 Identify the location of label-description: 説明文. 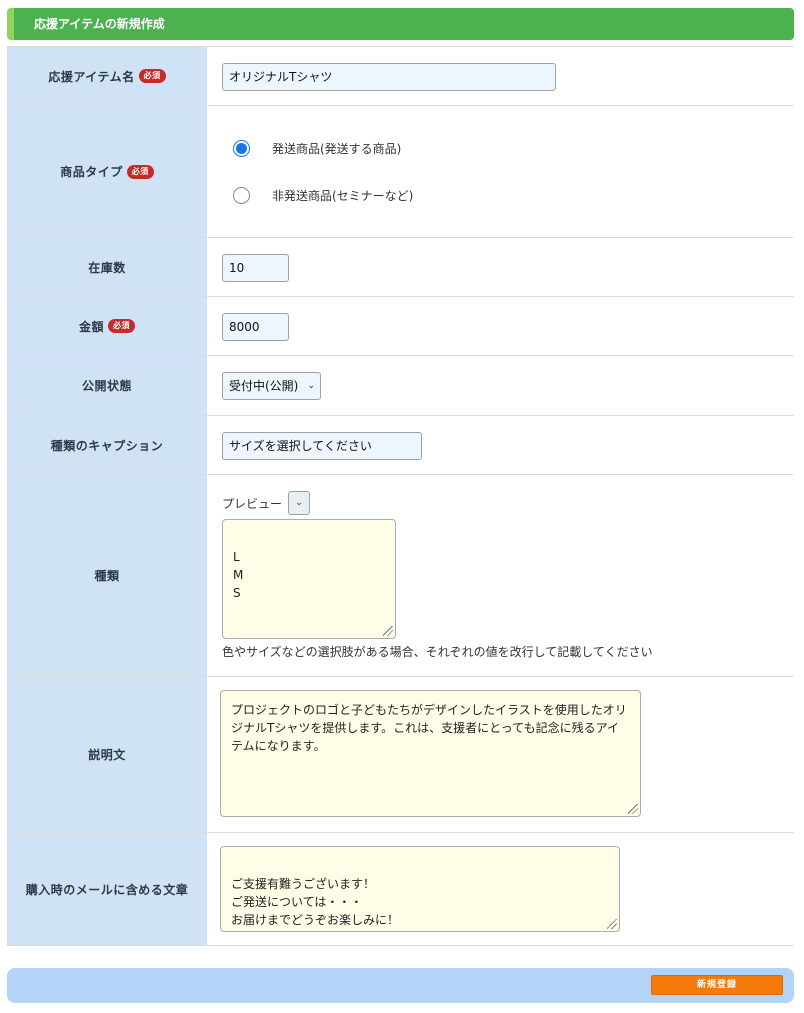
(107, 754).